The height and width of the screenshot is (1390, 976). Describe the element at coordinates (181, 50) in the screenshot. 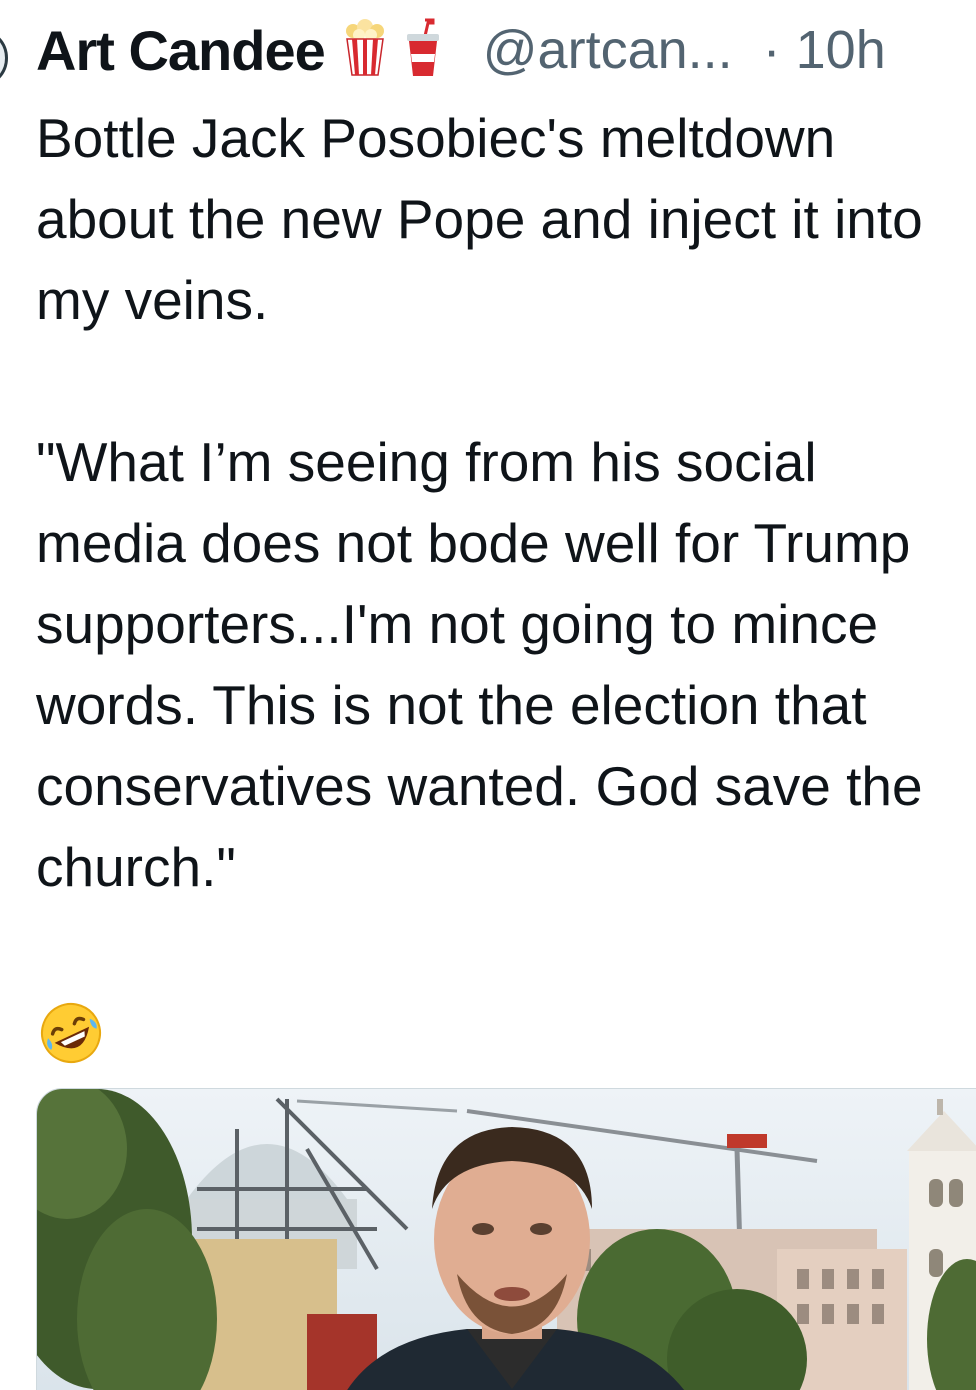

I see `display-name: Art Candee` at that location.